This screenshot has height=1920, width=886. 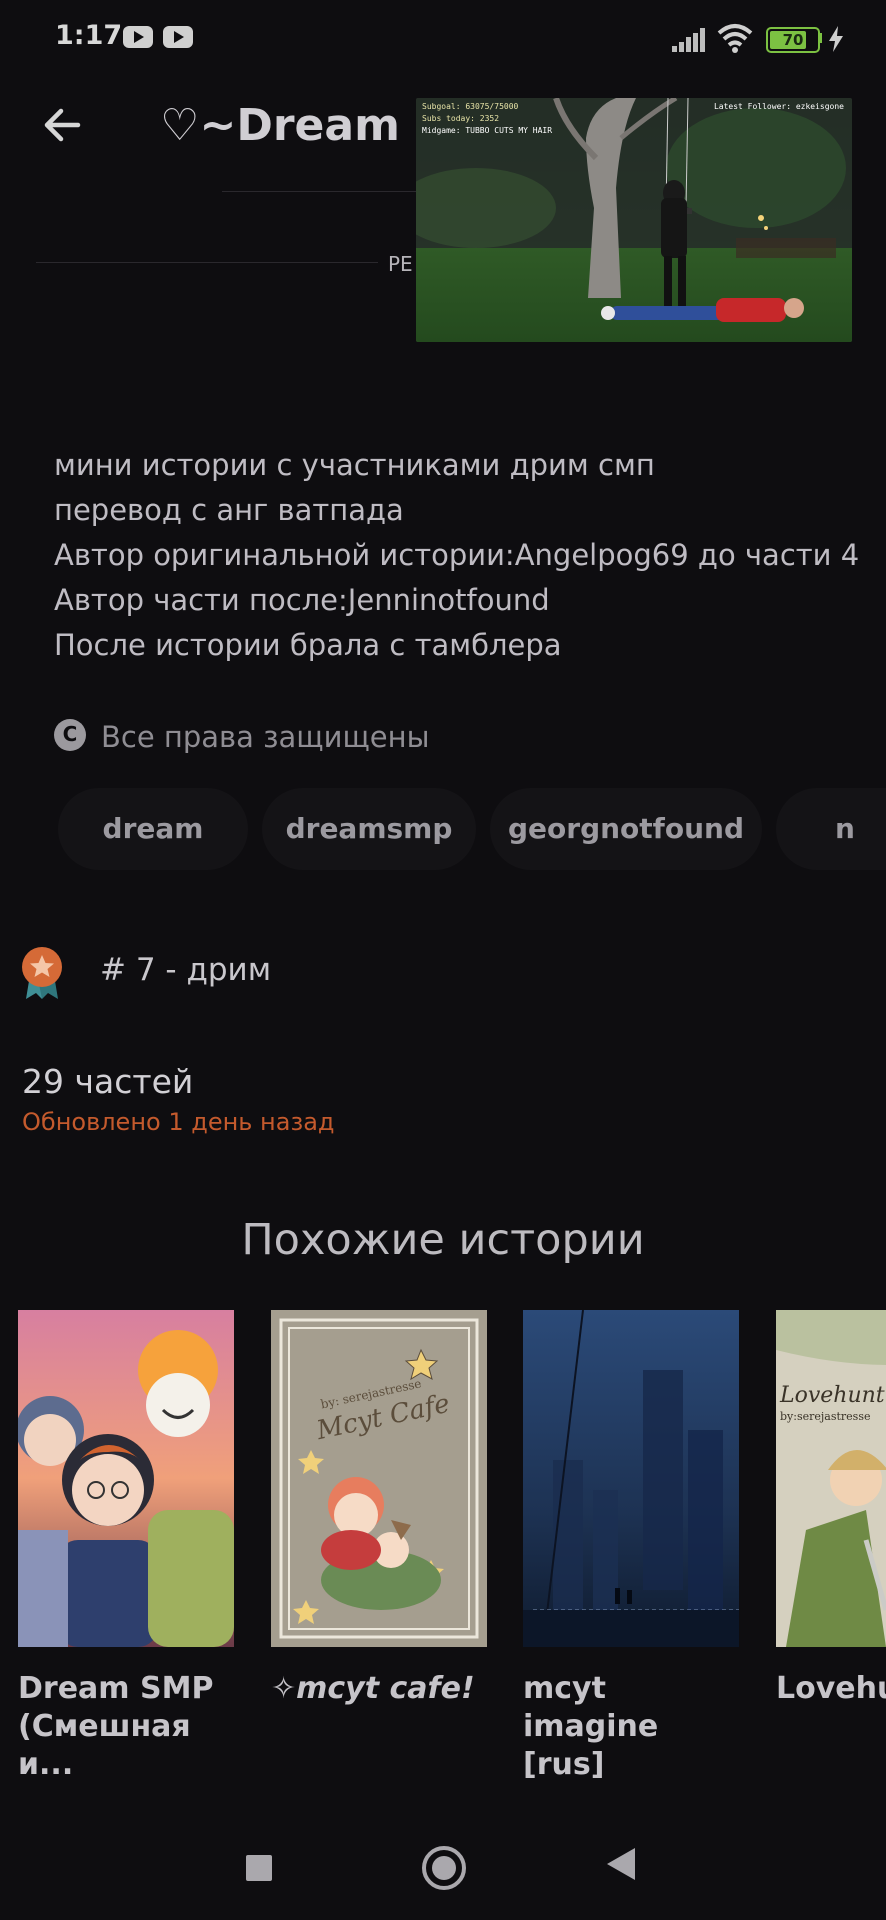 I want to click on similar-stories-heading: Похожие истории, so click(x=443, y=1240).